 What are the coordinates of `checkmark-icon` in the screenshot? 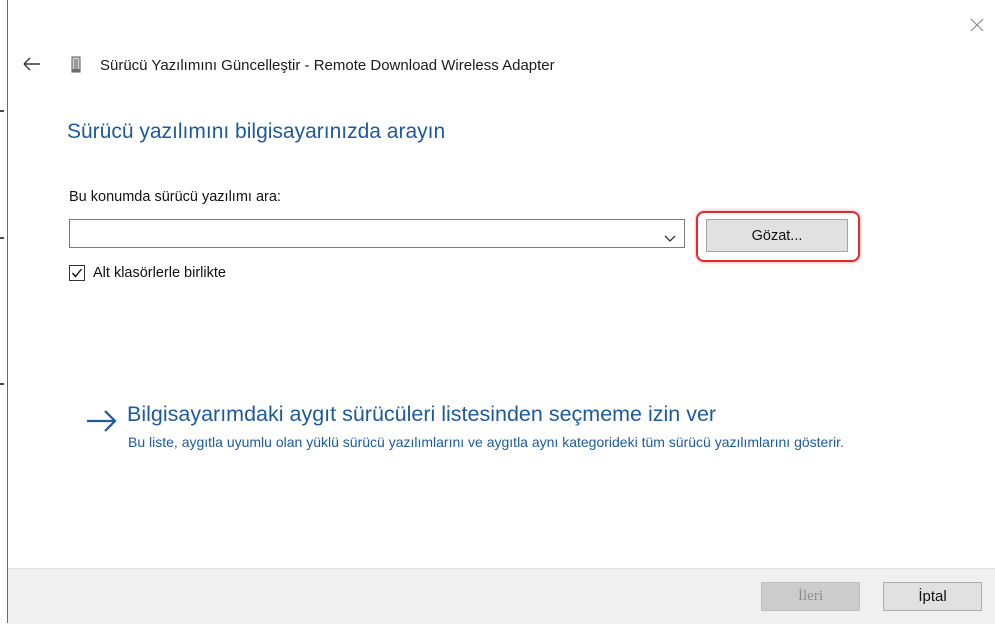 It's located at (77, 273).